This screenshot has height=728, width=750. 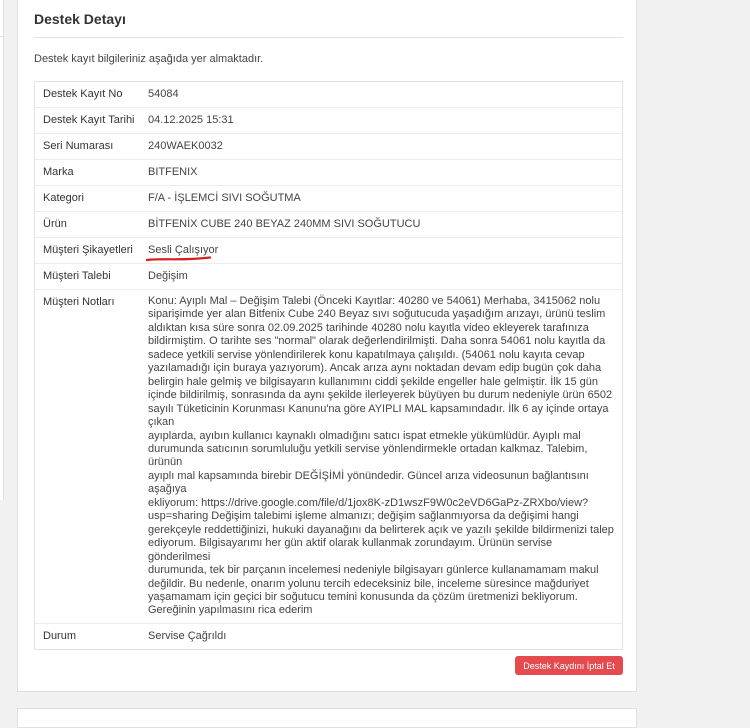 What do you see at coordinates (381, 250) in the screenshot?
I see `complaint-cell: Sesli Çalışıyor` at bounding box center [381, 250].